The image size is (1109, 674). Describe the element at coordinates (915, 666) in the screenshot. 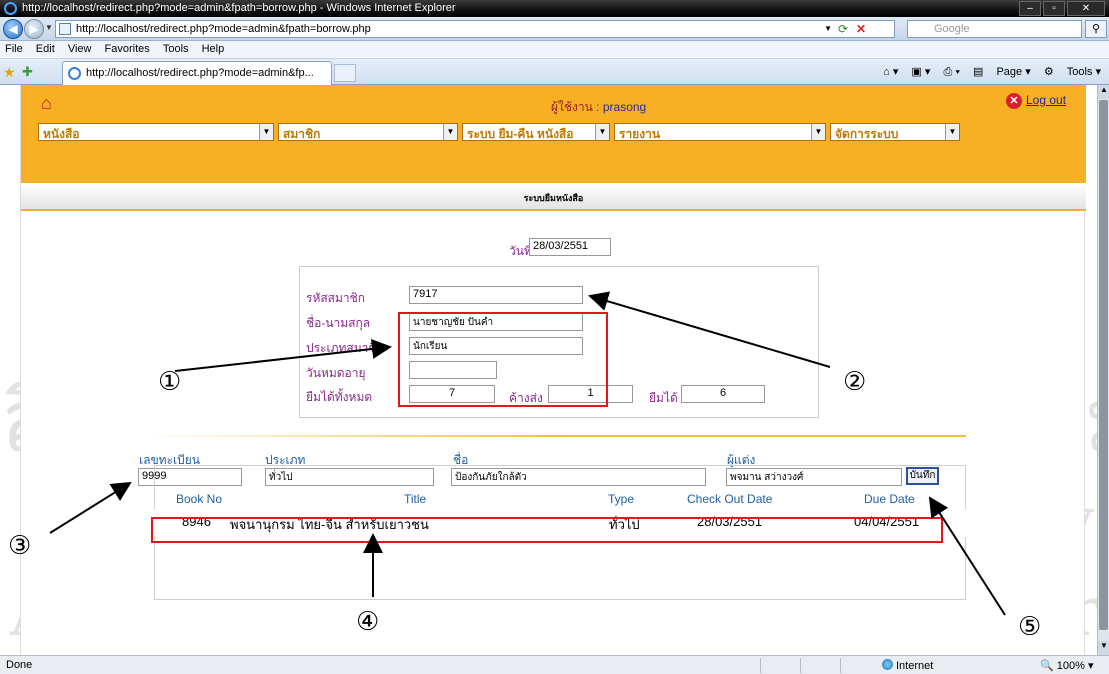

I see `zone-label: Internet` at that location.